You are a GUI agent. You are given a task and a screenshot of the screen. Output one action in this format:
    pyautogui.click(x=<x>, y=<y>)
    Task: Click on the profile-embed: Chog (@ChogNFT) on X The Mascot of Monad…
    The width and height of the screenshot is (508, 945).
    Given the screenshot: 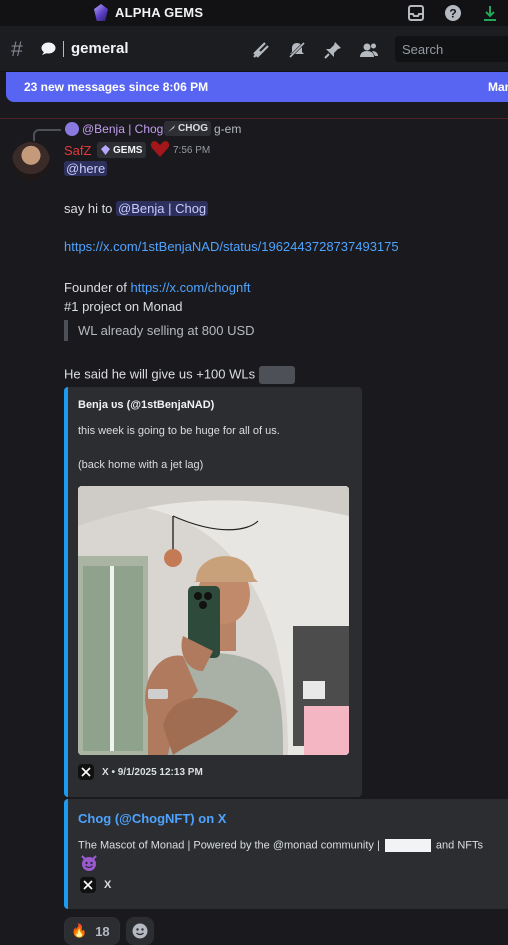 What is the action you would take?
    pyautogui.click(x=286, y=854)
    